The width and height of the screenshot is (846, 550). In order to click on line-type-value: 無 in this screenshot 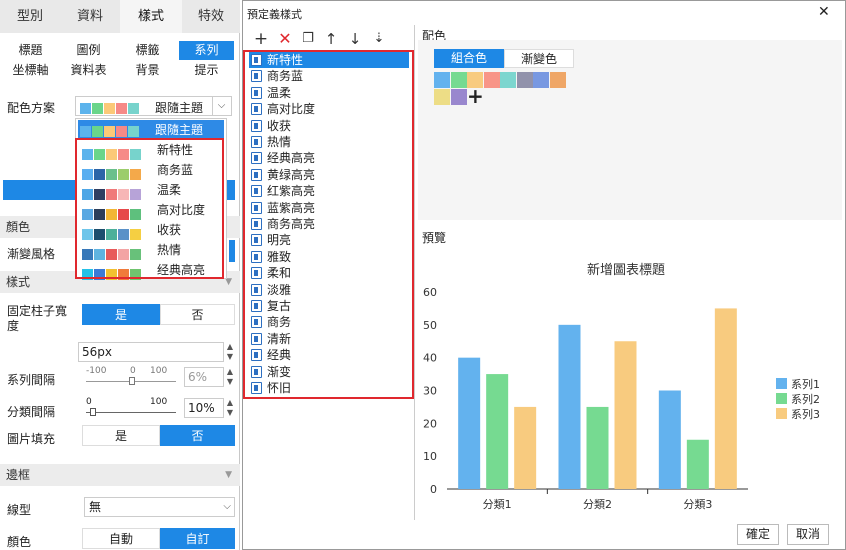, I will do `click(95, 507)`.